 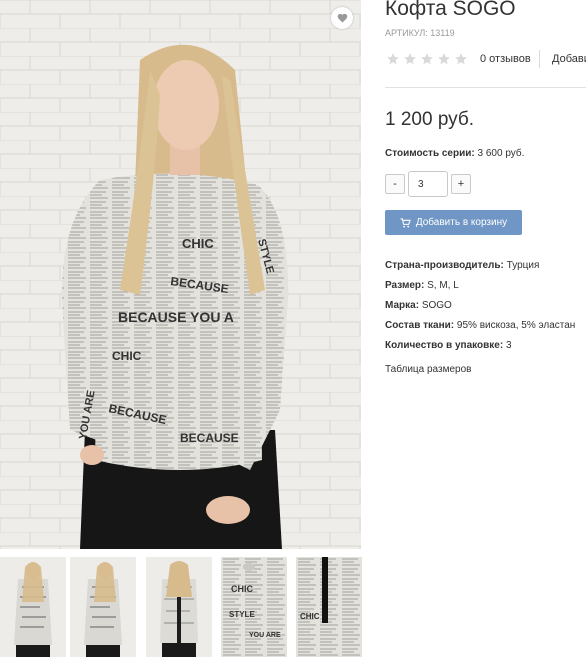 What do you see at coordinates (444, 345) in the screenshot?
I see `spec-label: Количество в упаковке:` at bounding box center [444, 345].